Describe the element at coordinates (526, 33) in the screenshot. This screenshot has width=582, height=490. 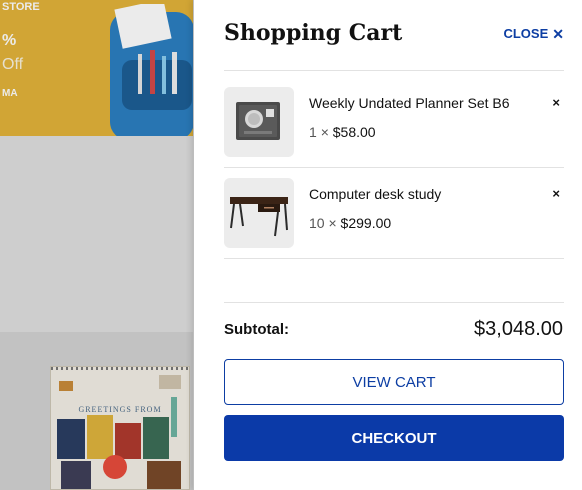
I see `close-label: CLOSE` at that location.